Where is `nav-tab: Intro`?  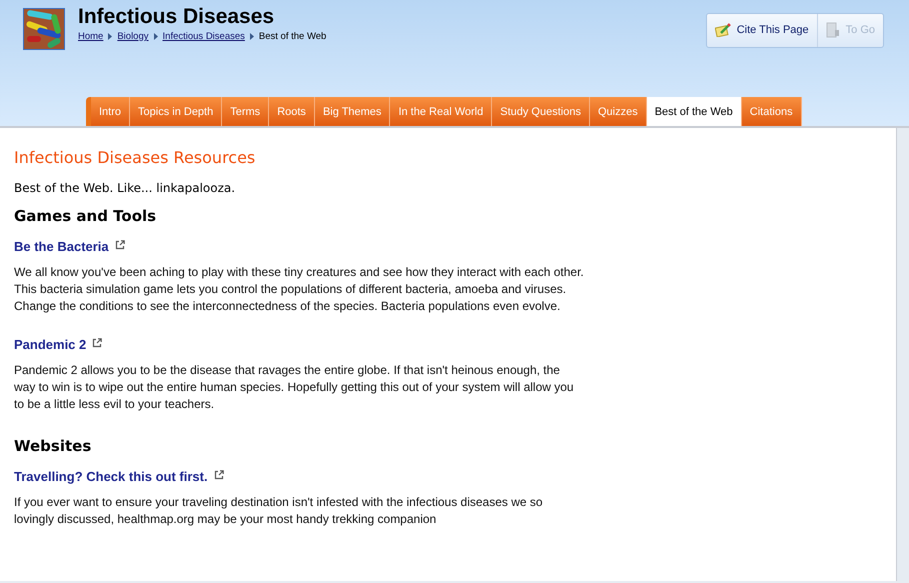
nav-tab: Intro is located at coordinates (110, 111).